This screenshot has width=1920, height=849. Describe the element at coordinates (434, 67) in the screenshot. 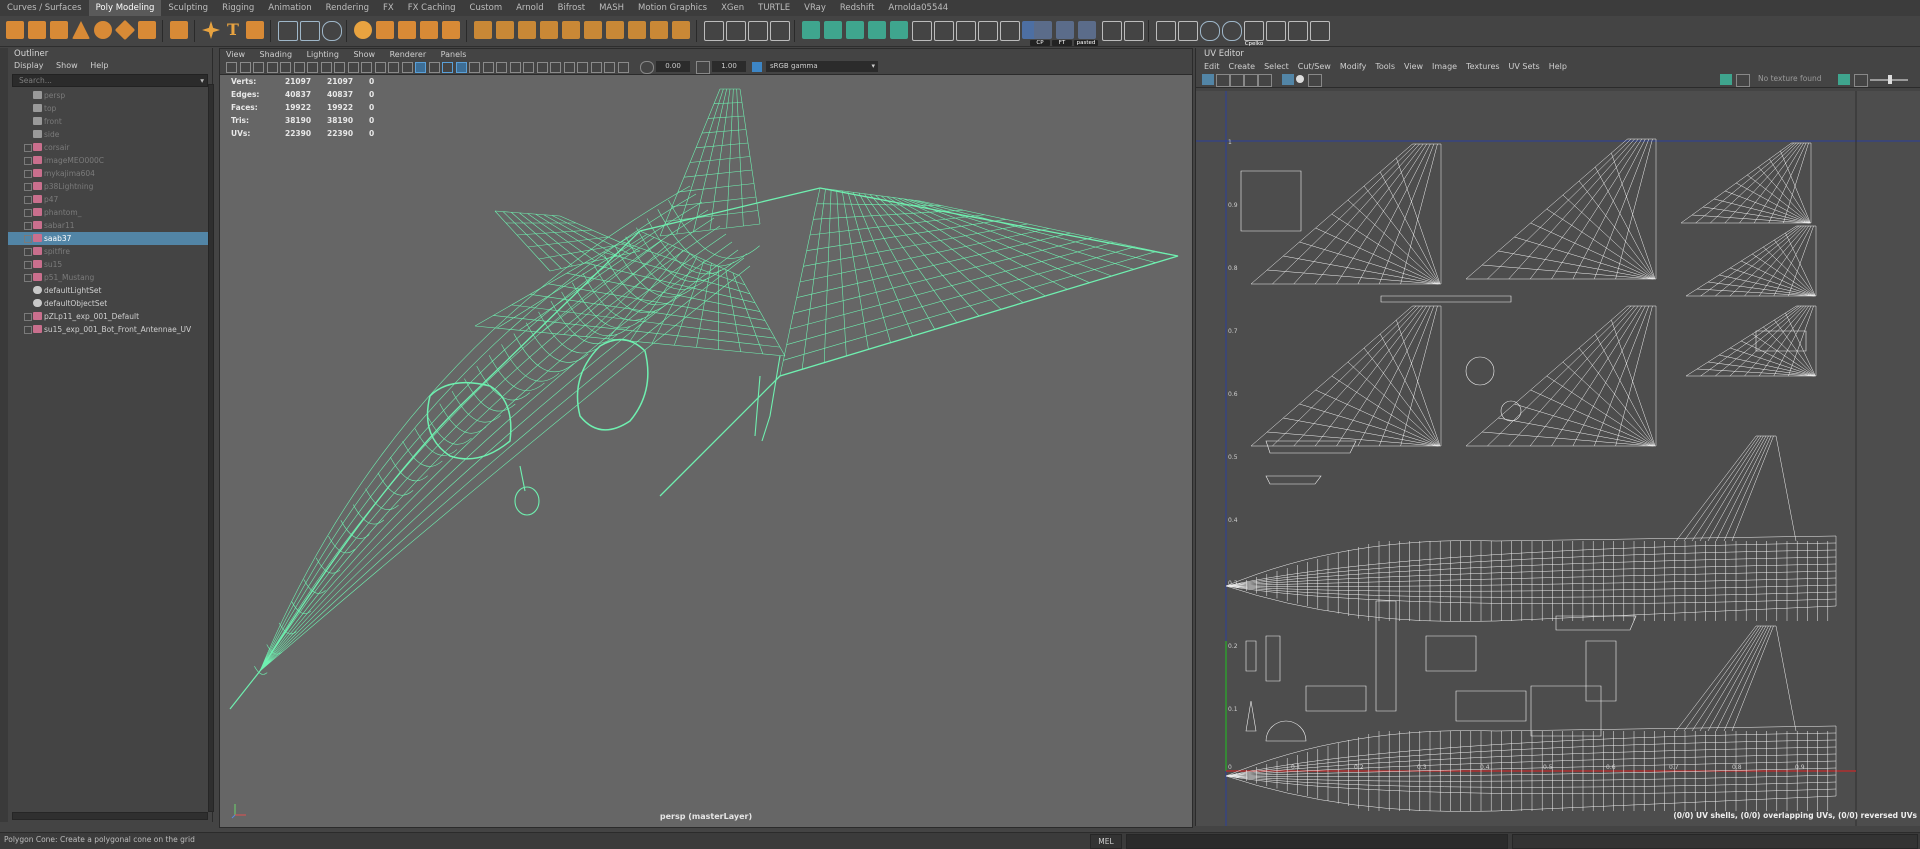

I see `smooth-shade-icon` at that location.